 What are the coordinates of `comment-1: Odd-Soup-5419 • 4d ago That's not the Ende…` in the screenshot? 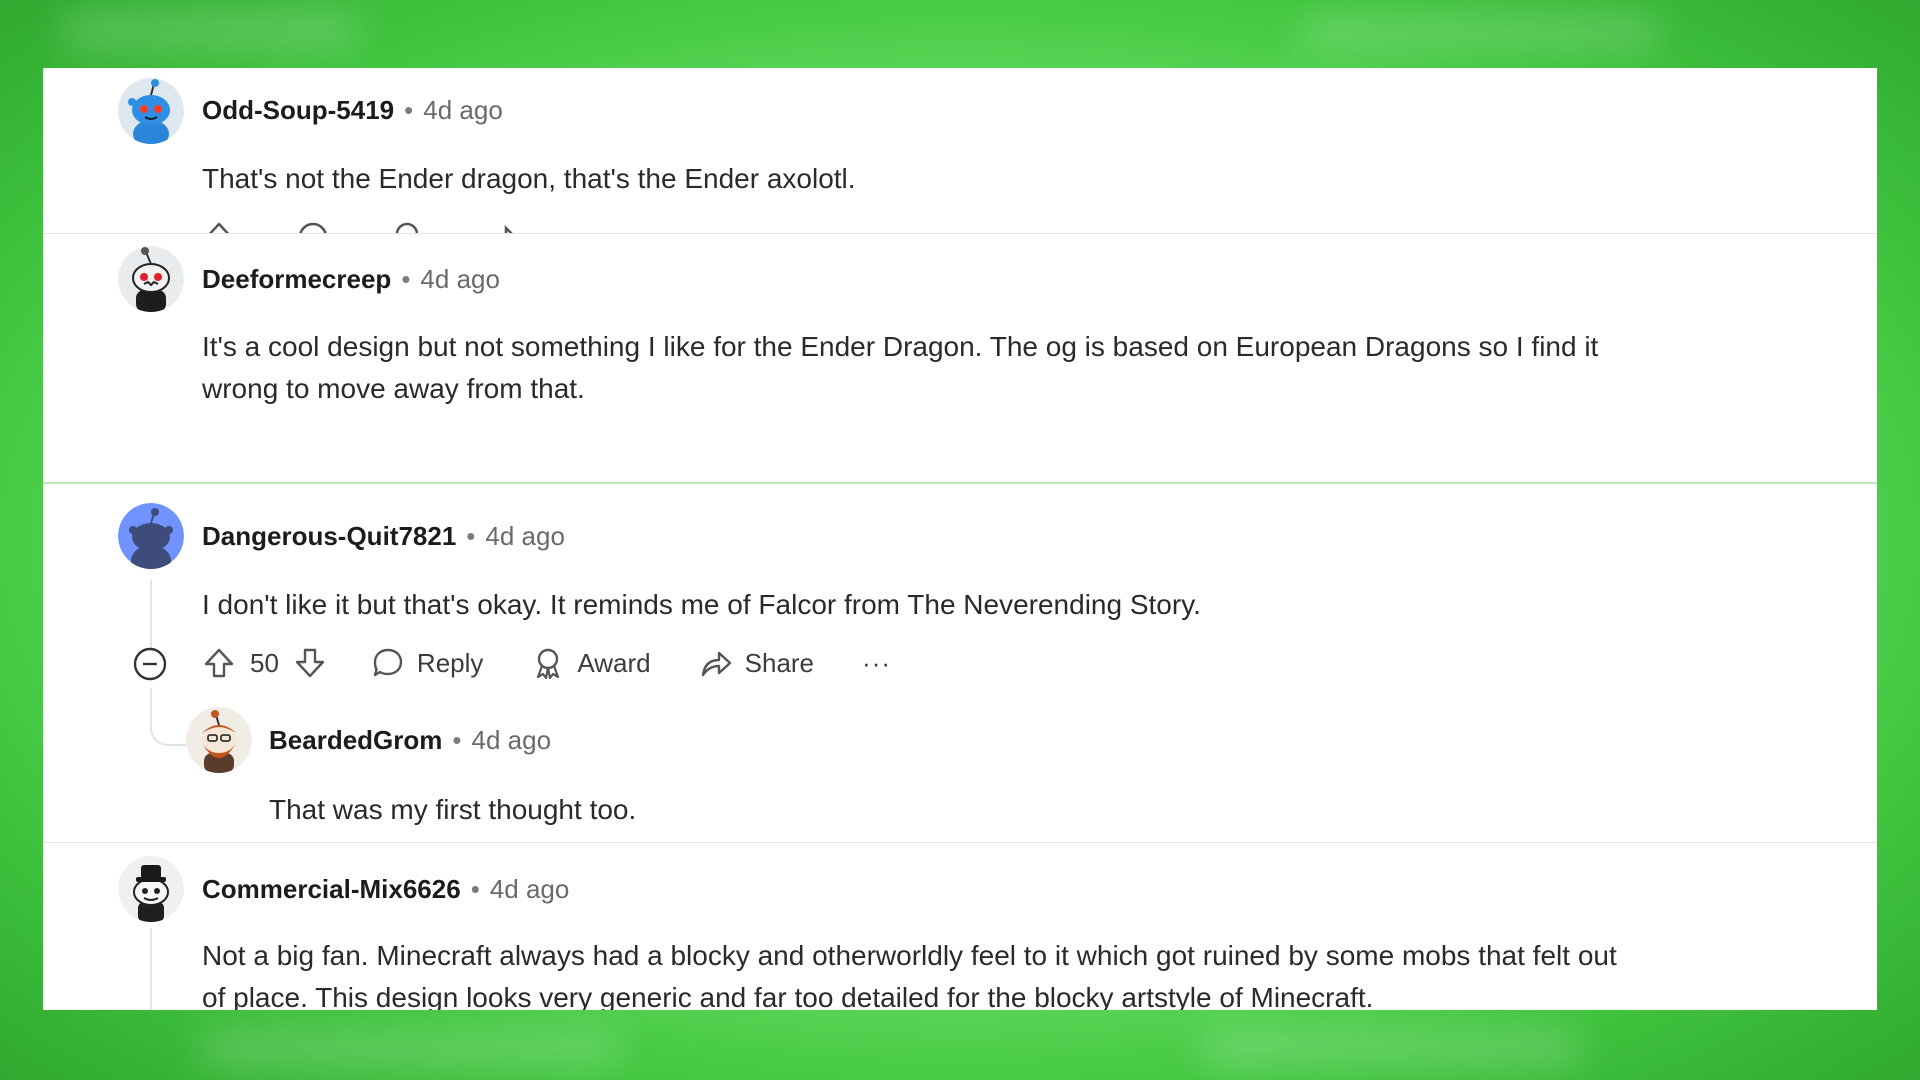 It's located at (960, 150).